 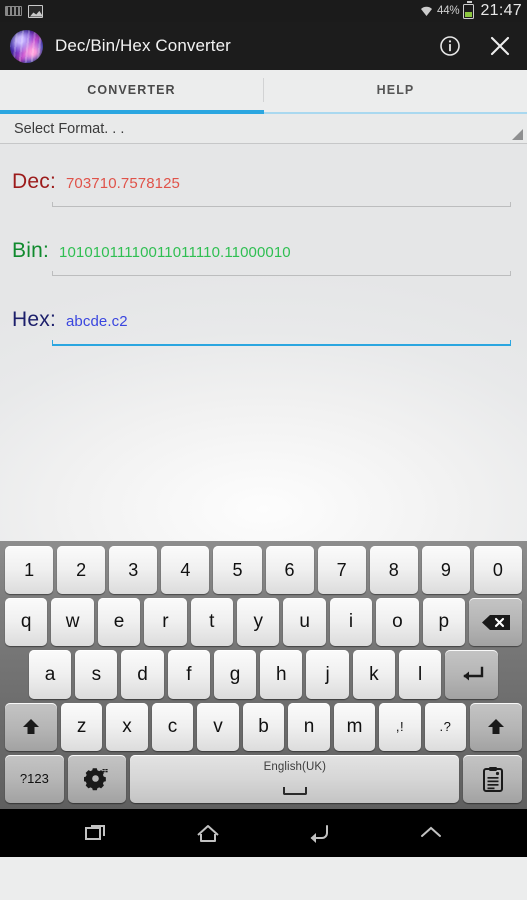 I want to click on field-hex-label: Hex:, so click(x=34, y=319).